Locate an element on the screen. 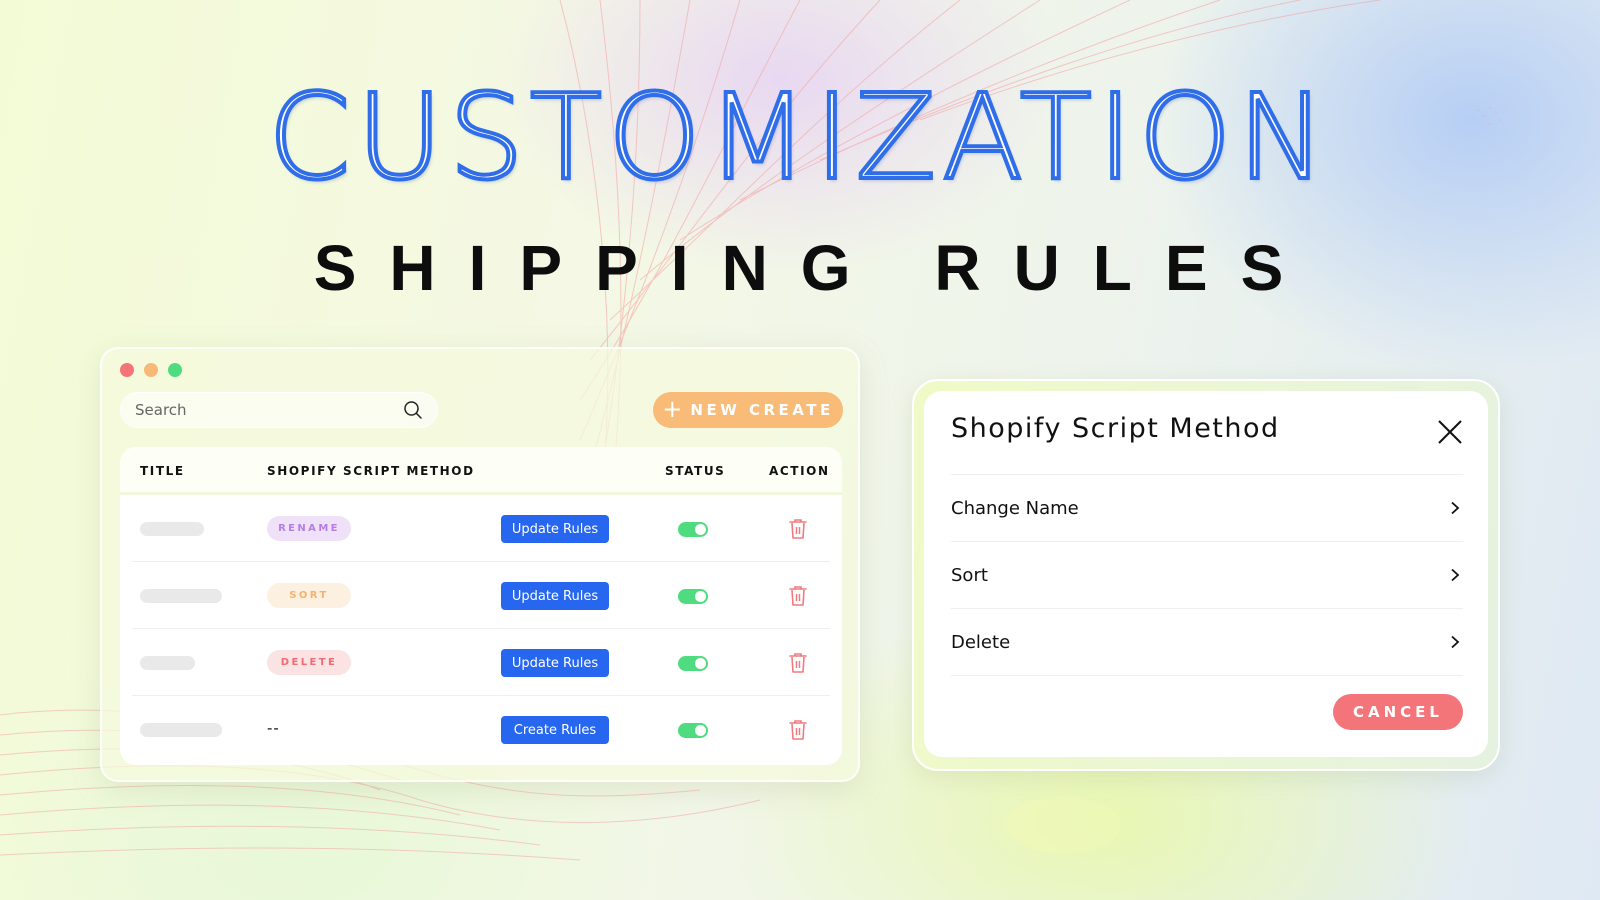 Image resolution: width=1600 pixels, height=900 pixels. modal-title: Shopify Script Method is located at coordinates (1115, 428).